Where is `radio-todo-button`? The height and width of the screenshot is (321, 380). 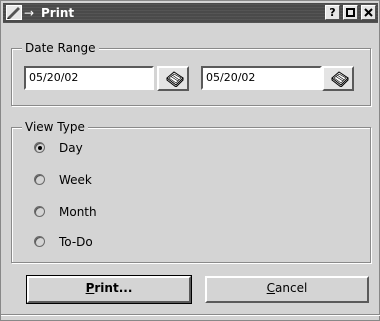
radio-todo-button is located at coordinates (39, 241).